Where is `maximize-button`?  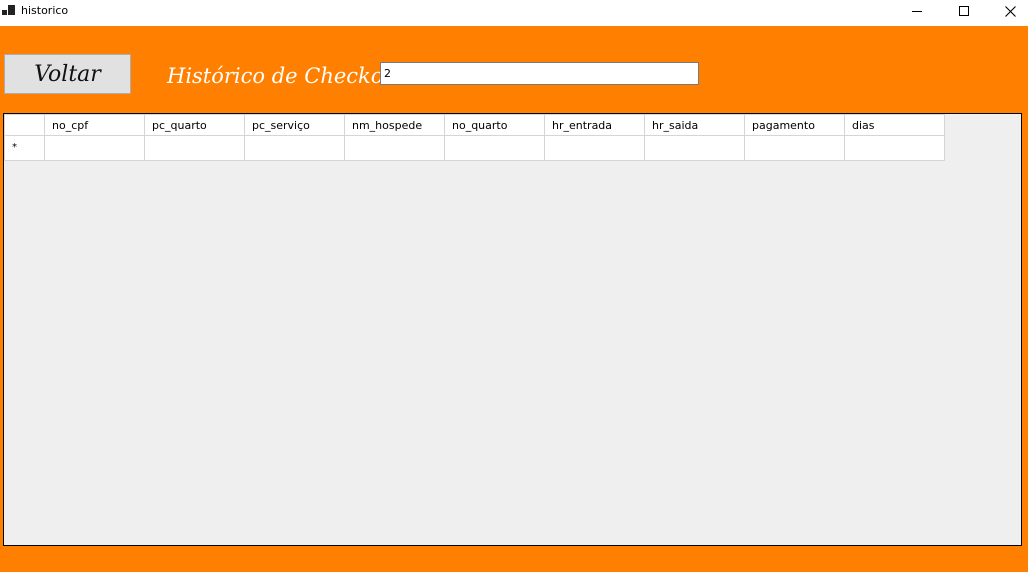 maximize-button is located at coordinates (964, 13).